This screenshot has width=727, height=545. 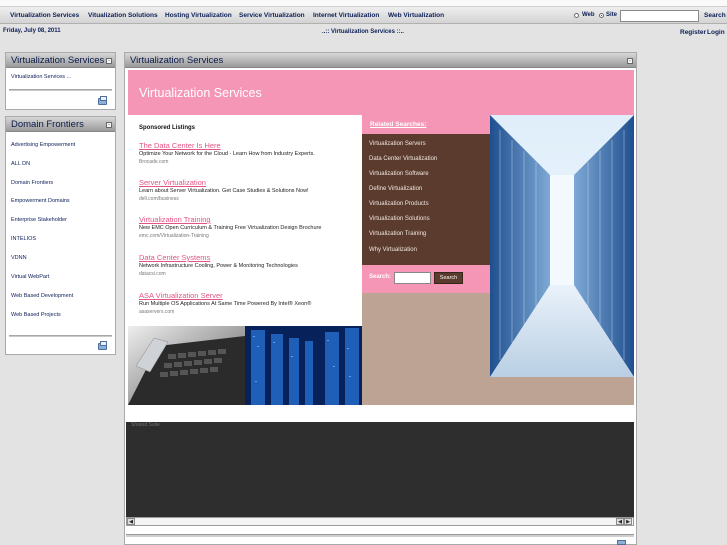 What do you see at coordinates (30, 277) in the screenshot?
I see `sidebar-item-virtual-webpart: Virtual WebPart` at bounding box center [30, 277].